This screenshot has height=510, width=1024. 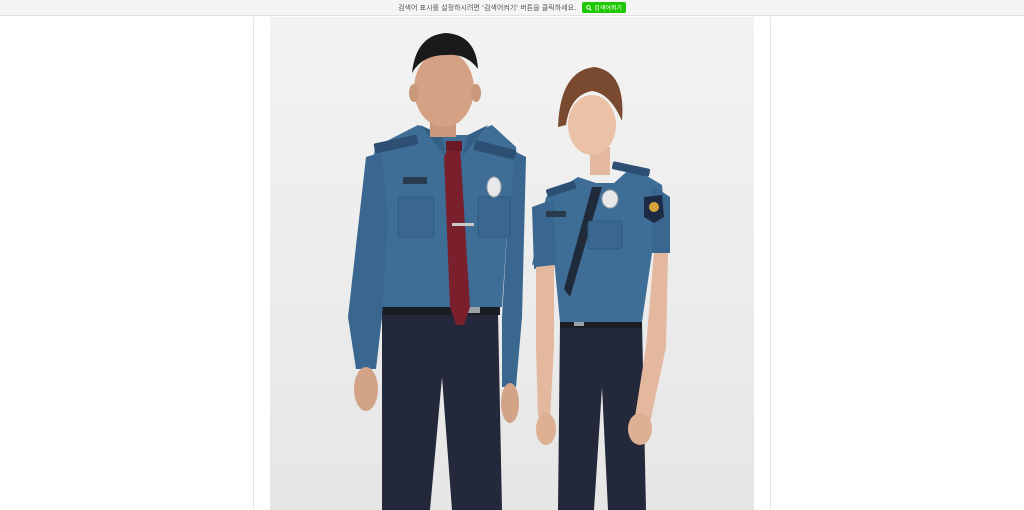 I want to click on notice-bar: 검색어 표시를 설정하시려면 '검색어켜기' 버튼을 클릭하세요. 검색어켜기, so click(x=512, y=8).